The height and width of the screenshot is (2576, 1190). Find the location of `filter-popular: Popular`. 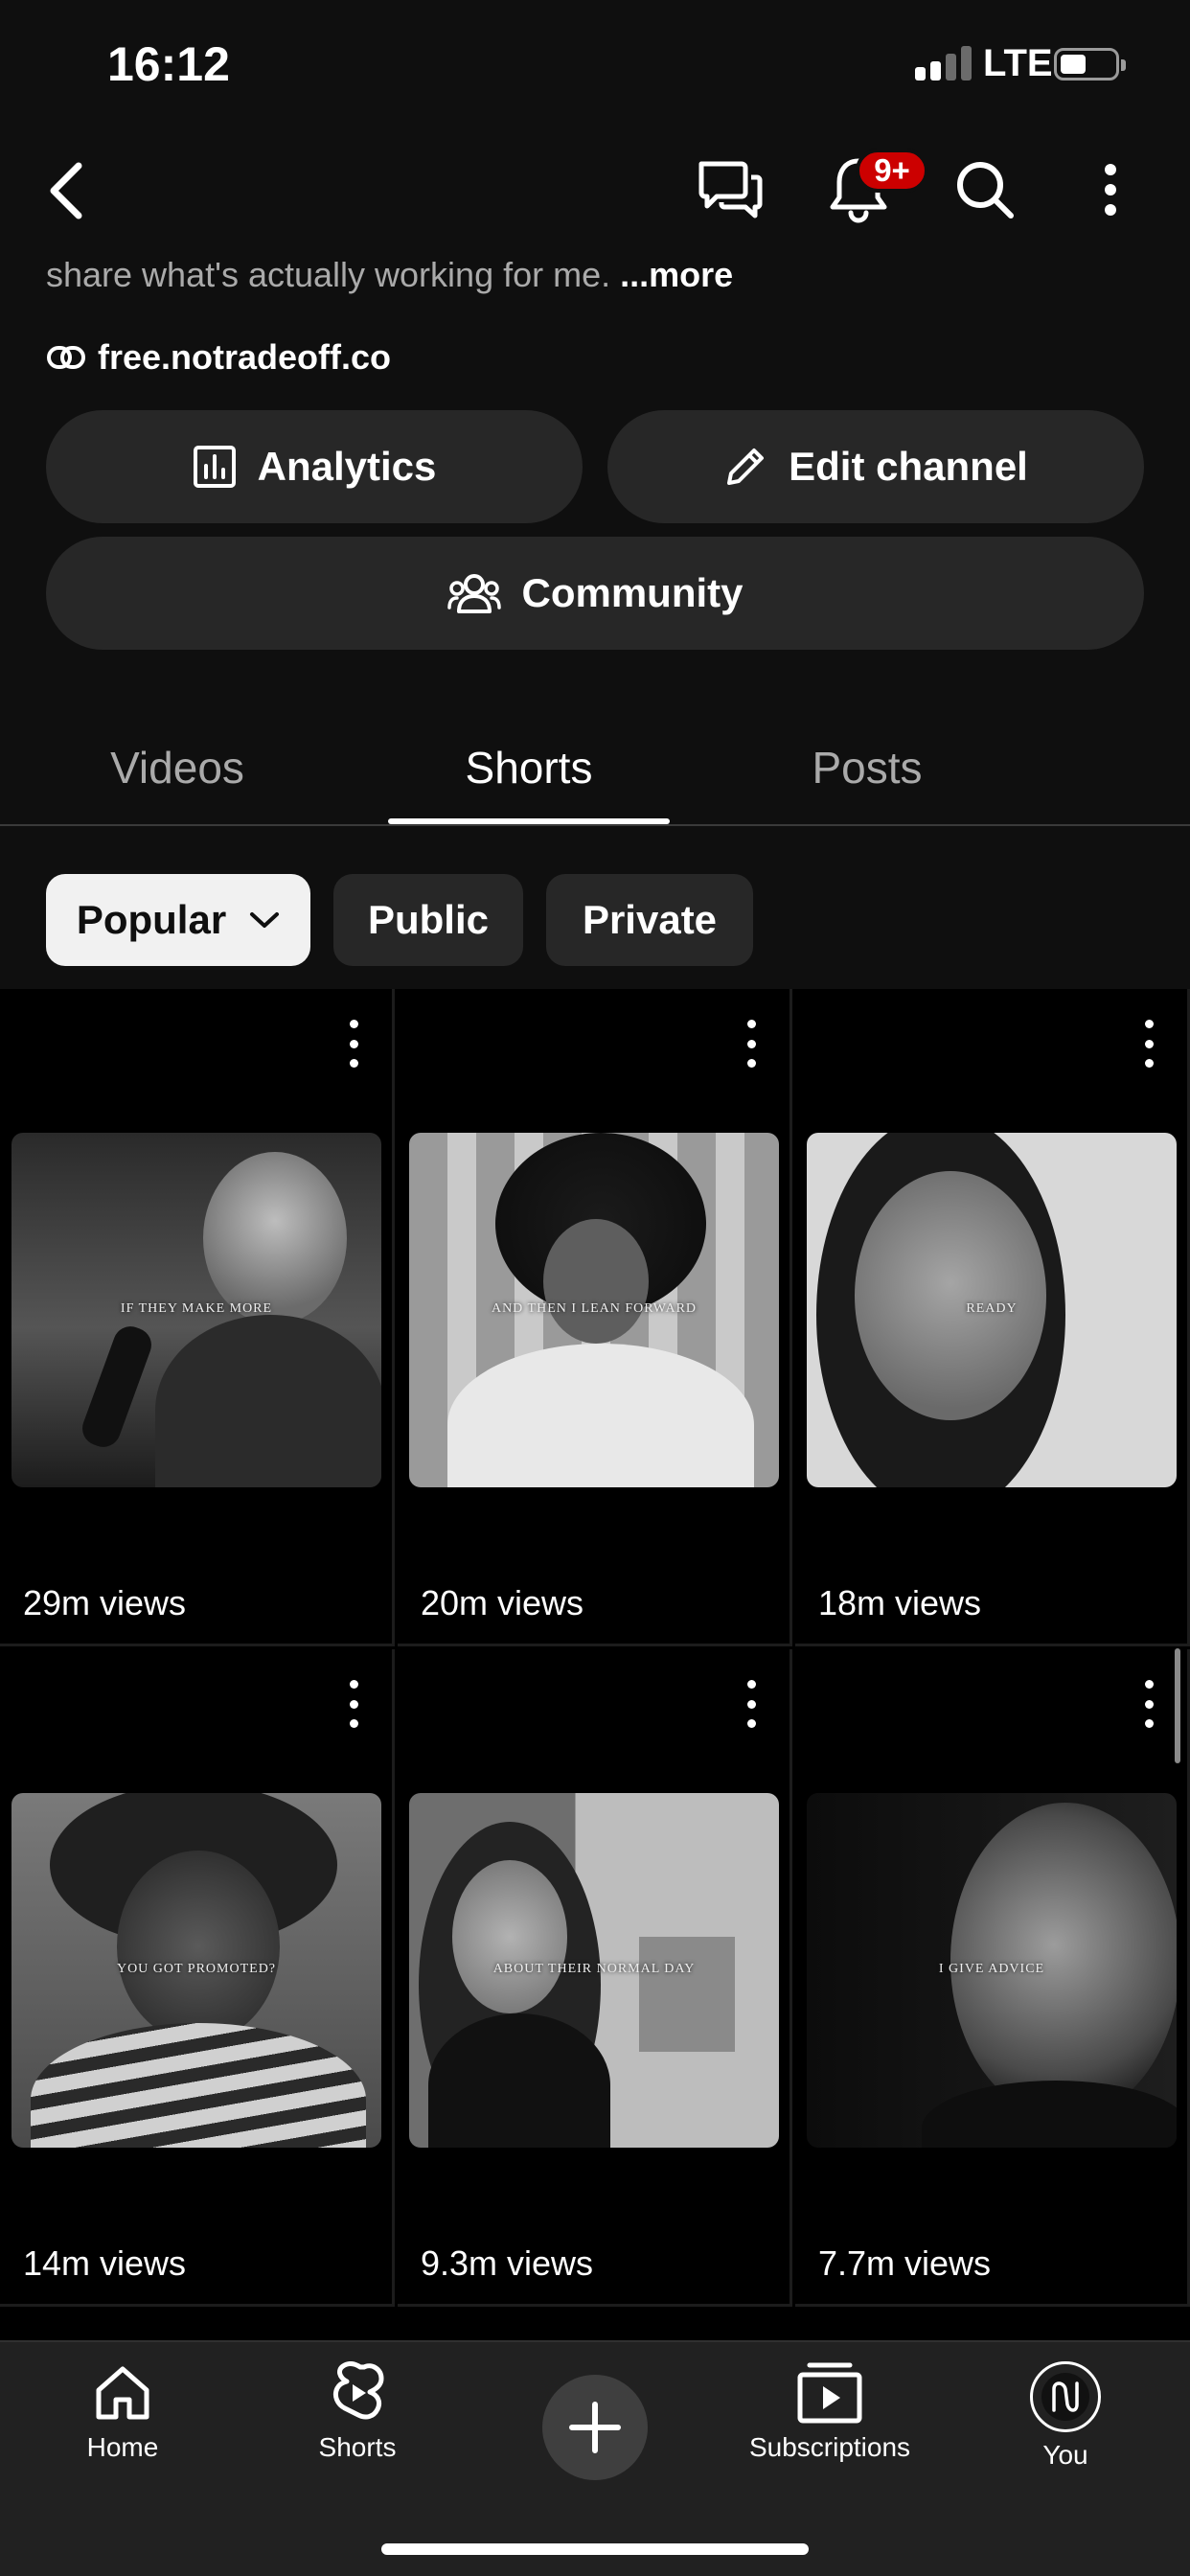

filter-popular: Popular is located at coordinates (178, 920).